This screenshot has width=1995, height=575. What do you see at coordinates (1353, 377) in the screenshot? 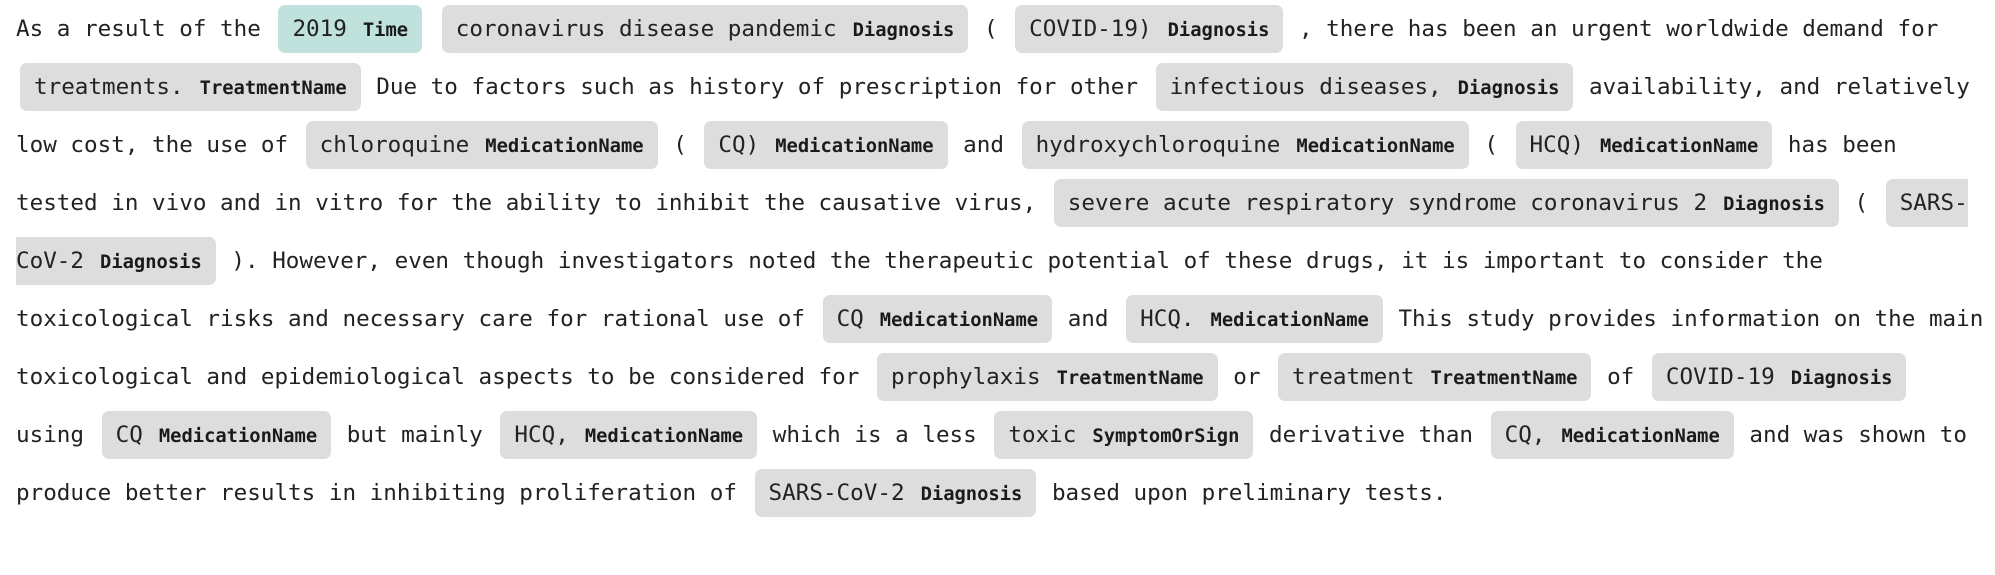
I see `entity-text: treatment` at bounding box center [1353, 377].